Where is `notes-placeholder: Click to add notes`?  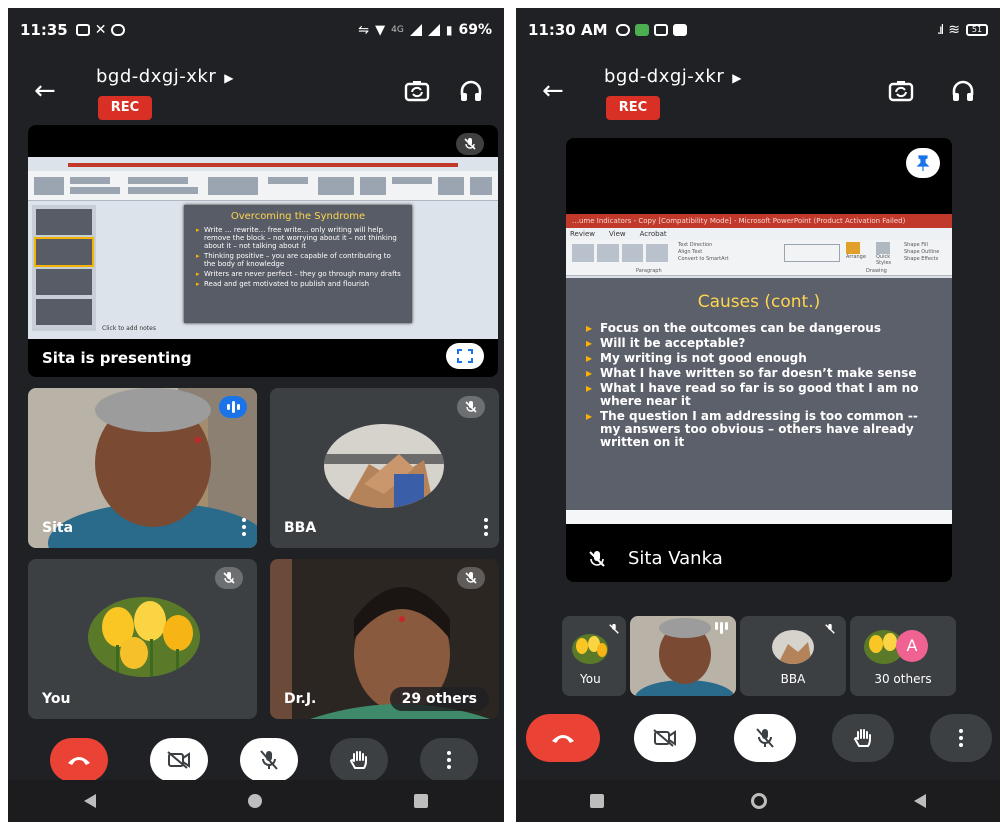 notes-placeholder: Click to add notes is located at coordinates (129, 328).